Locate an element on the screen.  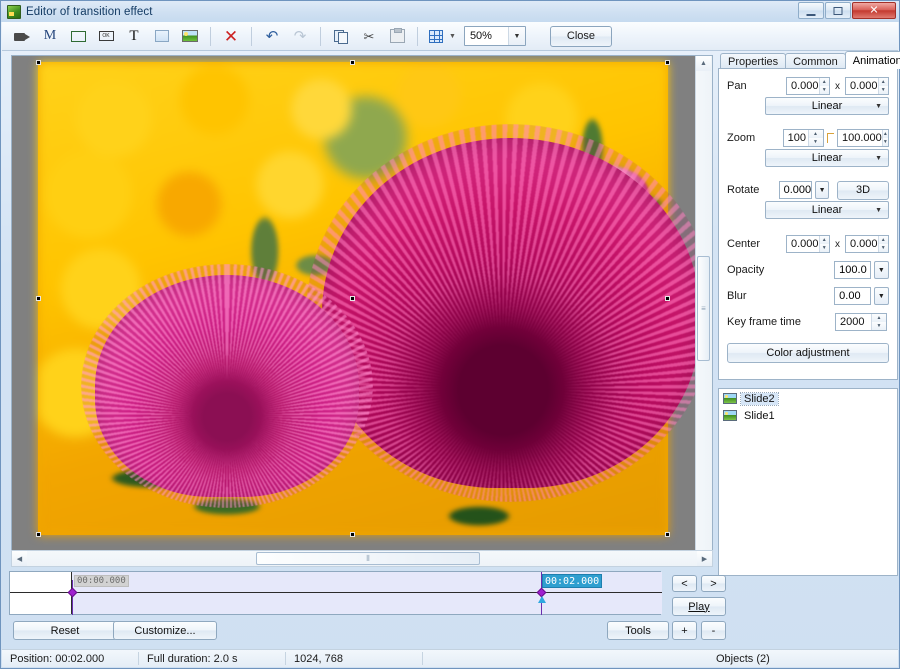
scroll-up-arrow-icon: ▲ is located at coordinates (703, 63).